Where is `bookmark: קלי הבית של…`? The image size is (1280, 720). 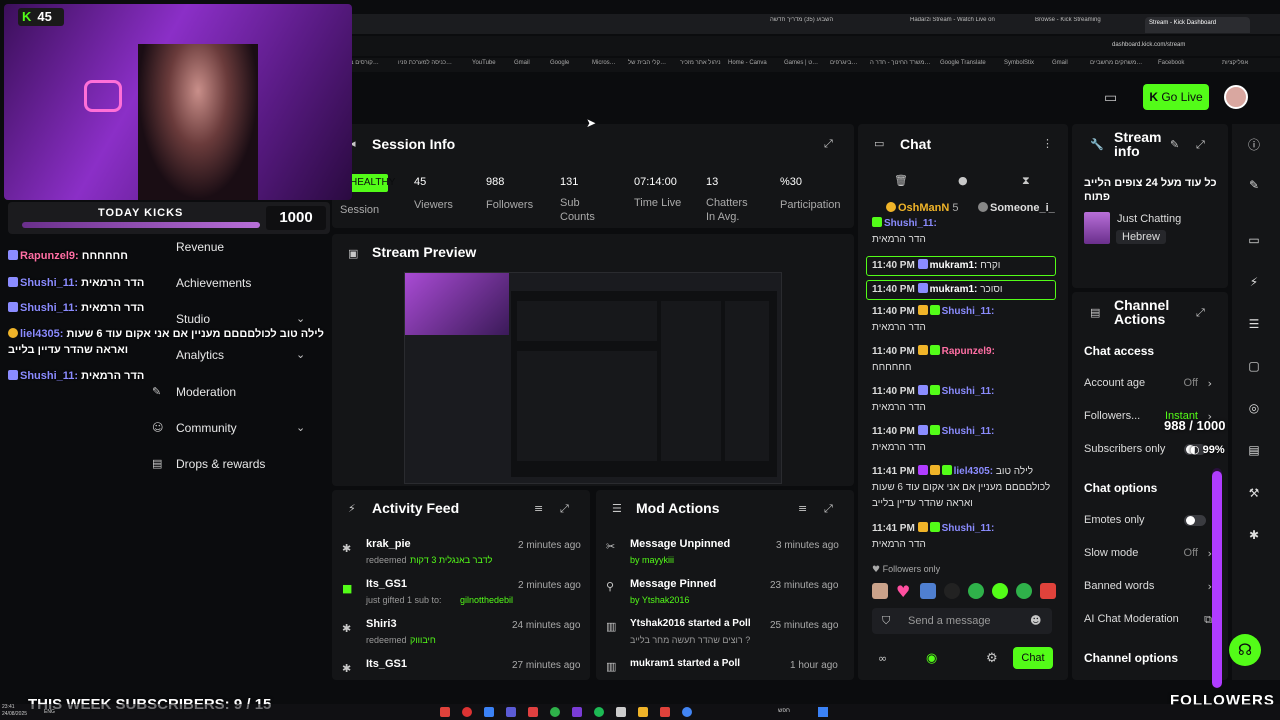
bookmark: קלי הבית של… is located at coordinates (647, 63).